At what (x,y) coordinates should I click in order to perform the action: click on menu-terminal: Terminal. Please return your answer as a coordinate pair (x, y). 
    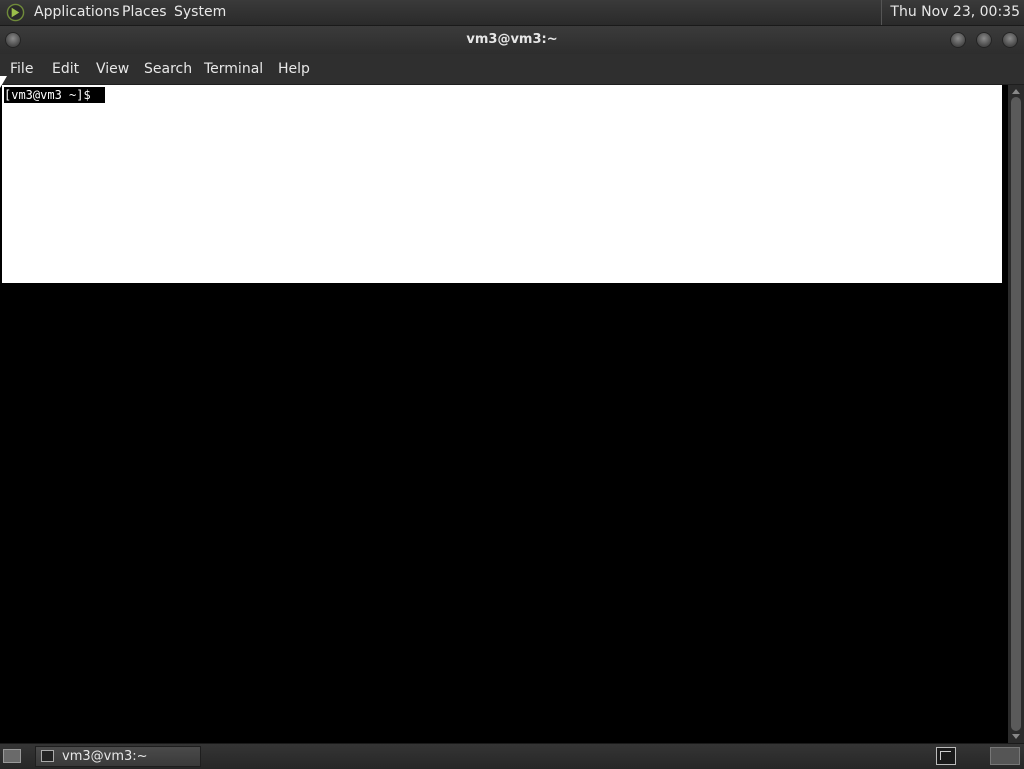
    Looking at the image, I should click on (233, 69).